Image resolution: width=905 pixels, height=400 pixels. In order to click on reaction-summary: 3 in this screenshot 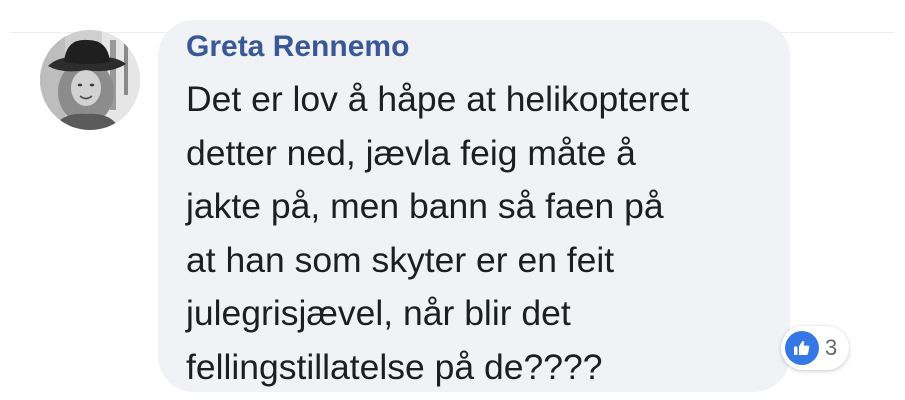, I will do `click(815, 348)`.